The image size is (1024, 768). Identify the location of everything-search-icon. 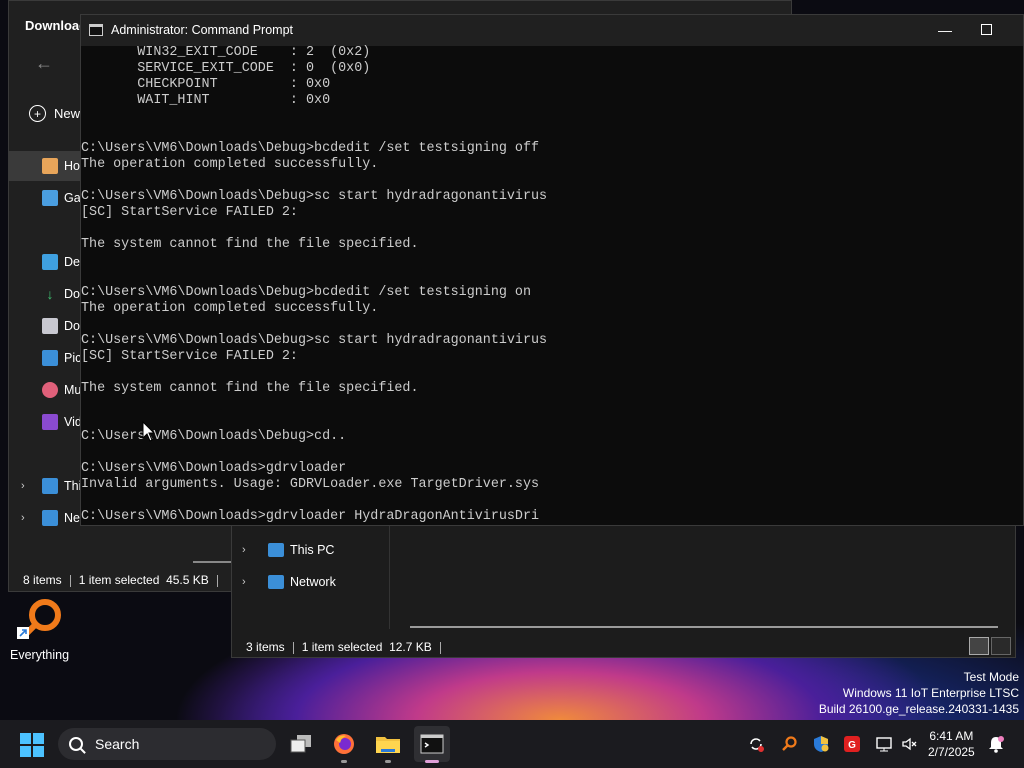
(789, 744).